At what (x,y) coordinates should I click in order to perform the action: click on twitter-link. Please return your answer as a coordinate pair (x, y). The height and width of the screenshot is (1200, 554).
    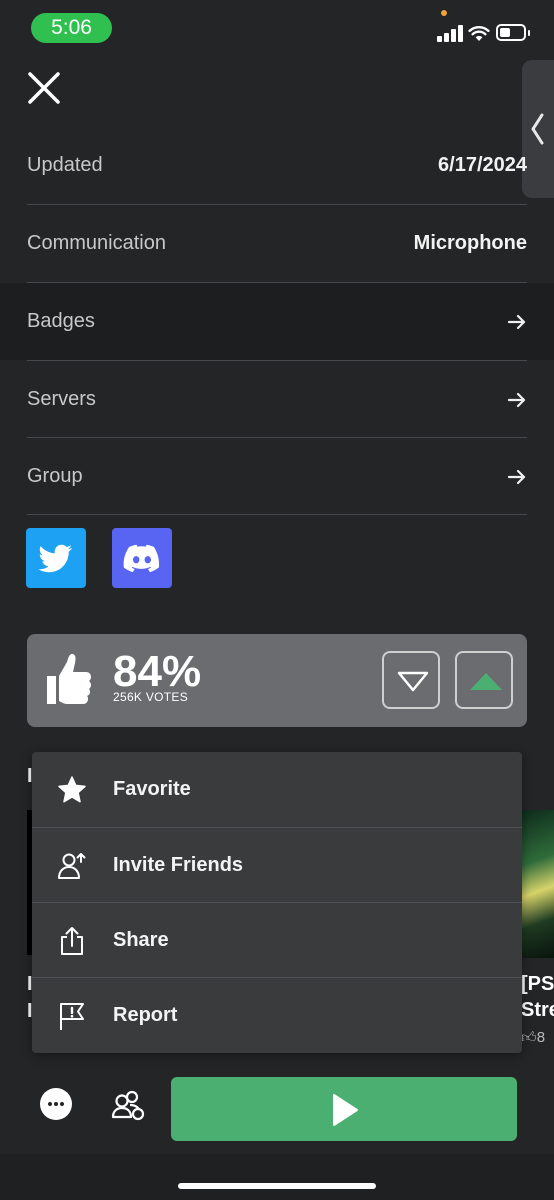
    Looking at the image, I should click on (56, 558).